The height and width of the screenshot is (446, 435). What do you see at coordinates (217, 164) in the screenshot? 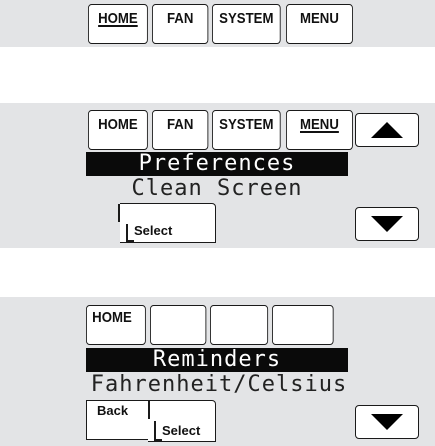
I see `menu-item-highlighted: Preferences` at bounding box center [217, 164].